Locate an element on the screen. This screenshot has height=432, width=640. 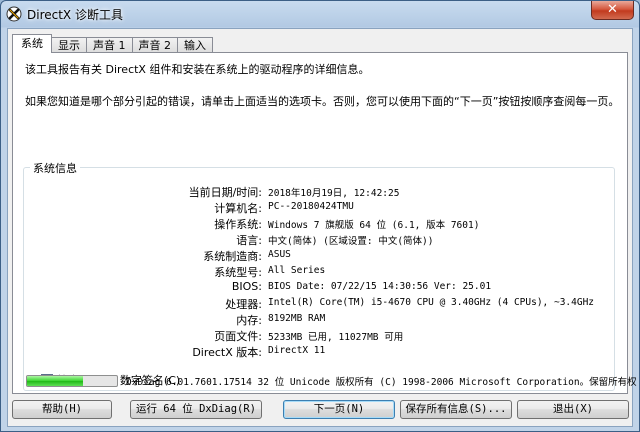
help-button: 帮助(H) is located at coordinates (62, 409).